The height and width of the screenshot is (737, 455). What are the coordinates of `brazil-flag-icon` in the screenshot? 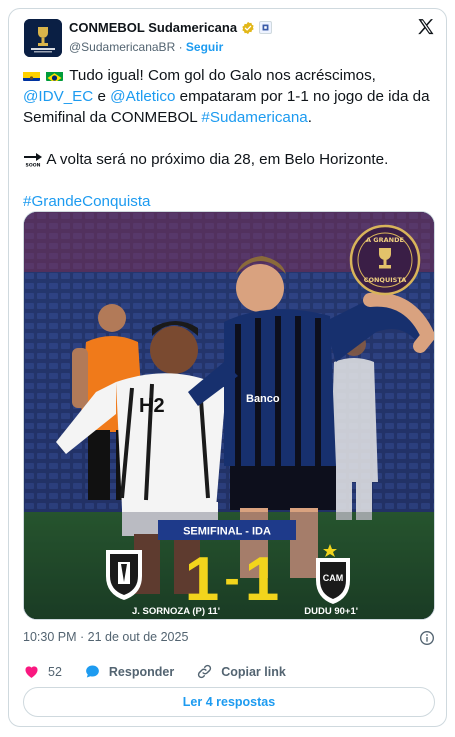 It's located at (55, 75).